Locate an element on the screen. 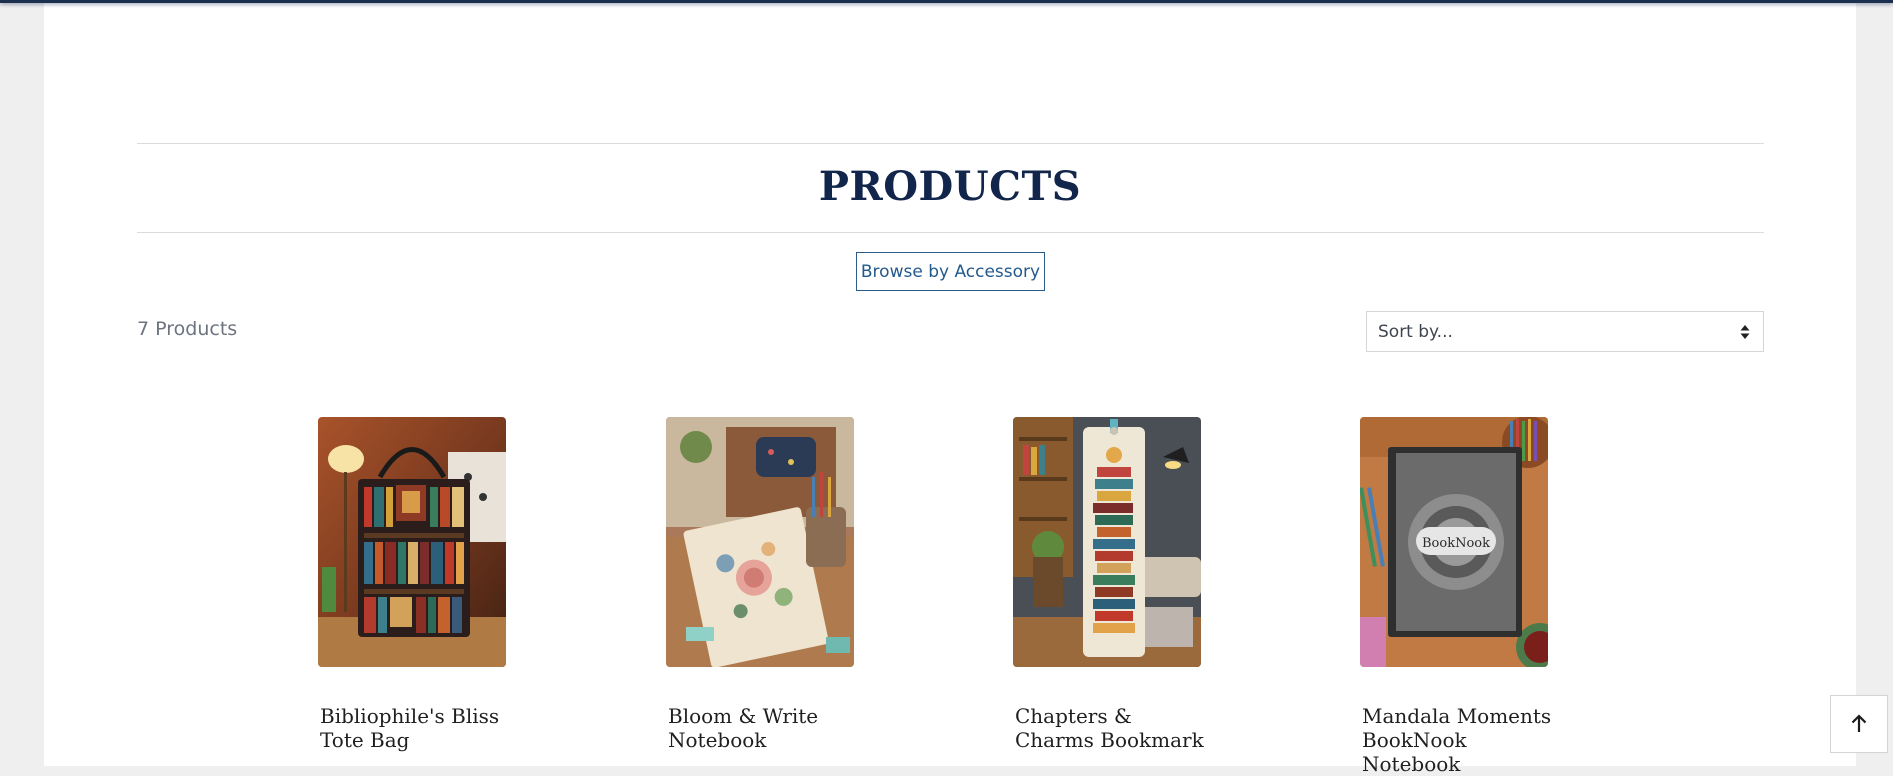 This screenshot has height=776, width=1893. product-card: Bloom & Write Notebook is located at coordinates (766, 584).